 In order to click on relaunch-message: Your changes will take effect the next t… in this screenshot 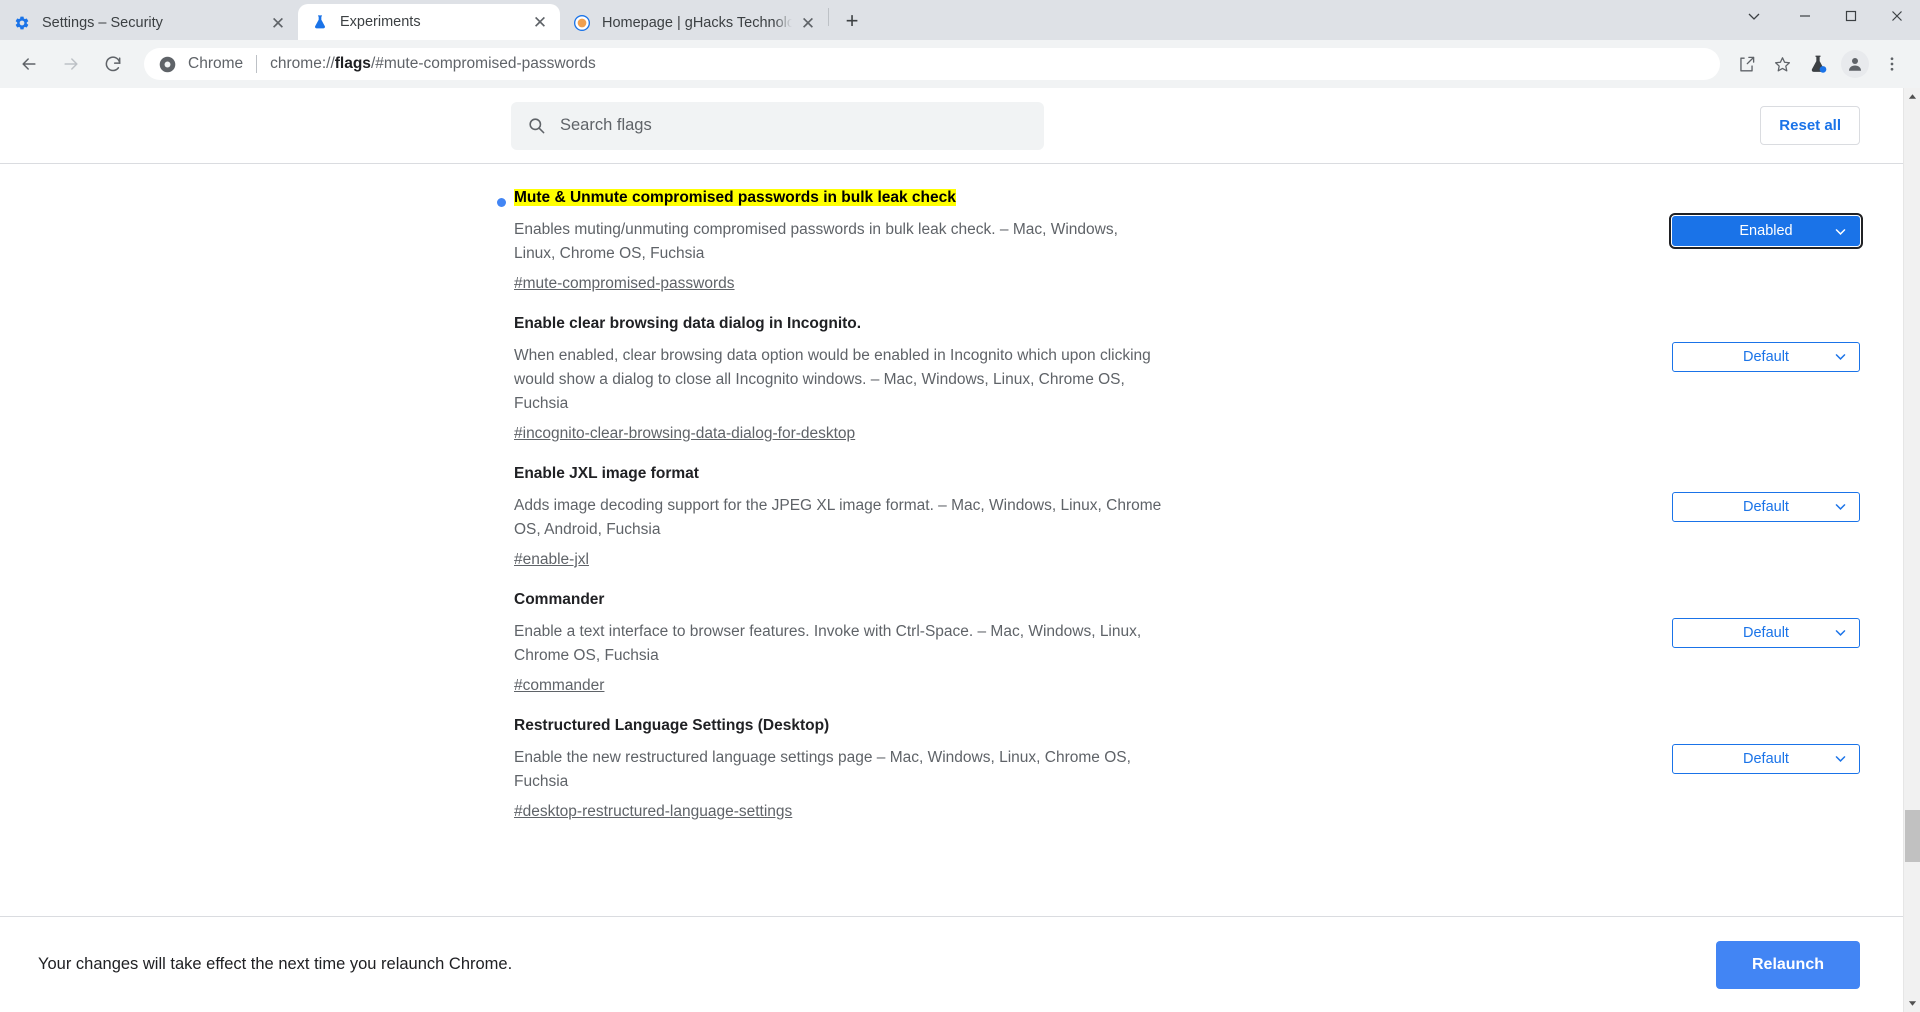, I will do `click(275, 964)`.